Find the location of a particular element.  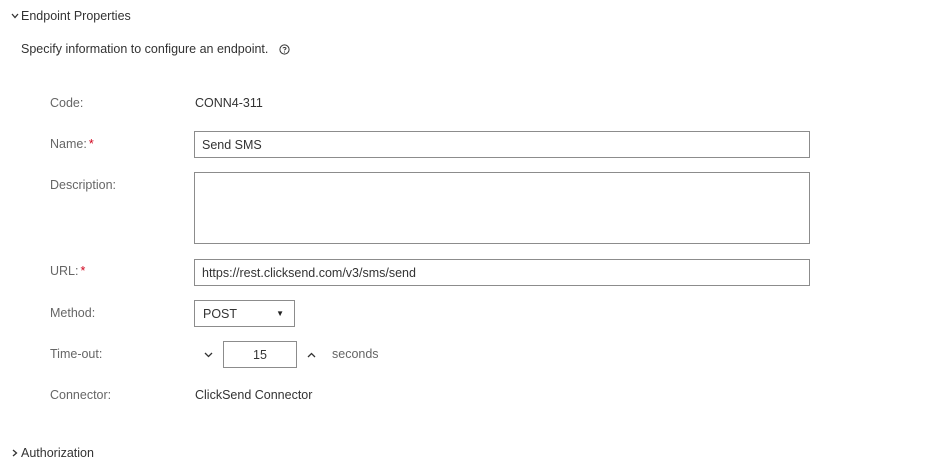

help-icon is located at coordinates (284, 49).